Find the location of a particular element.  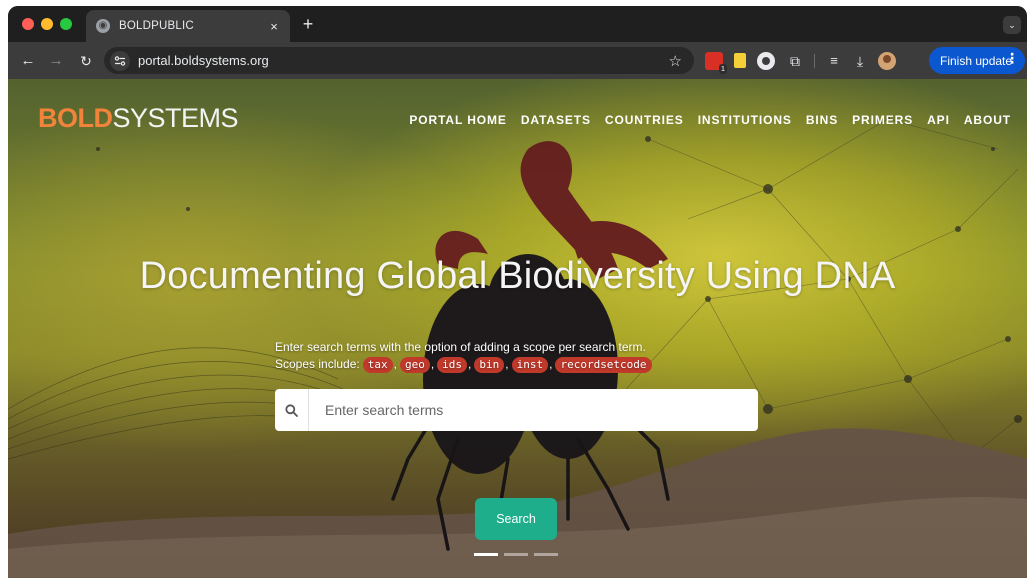

tab-strip: ◉ BOLDPUBLIC × + ⌄ is located at coordinates (517, 24).